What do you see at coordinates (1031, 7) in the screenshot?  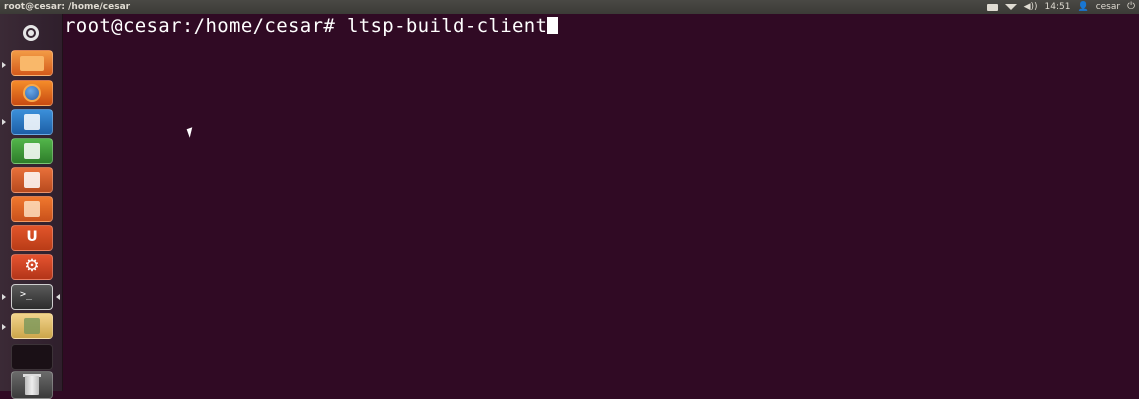 I see `volume-icon: ◀))` at bounding box center [1031, 7].